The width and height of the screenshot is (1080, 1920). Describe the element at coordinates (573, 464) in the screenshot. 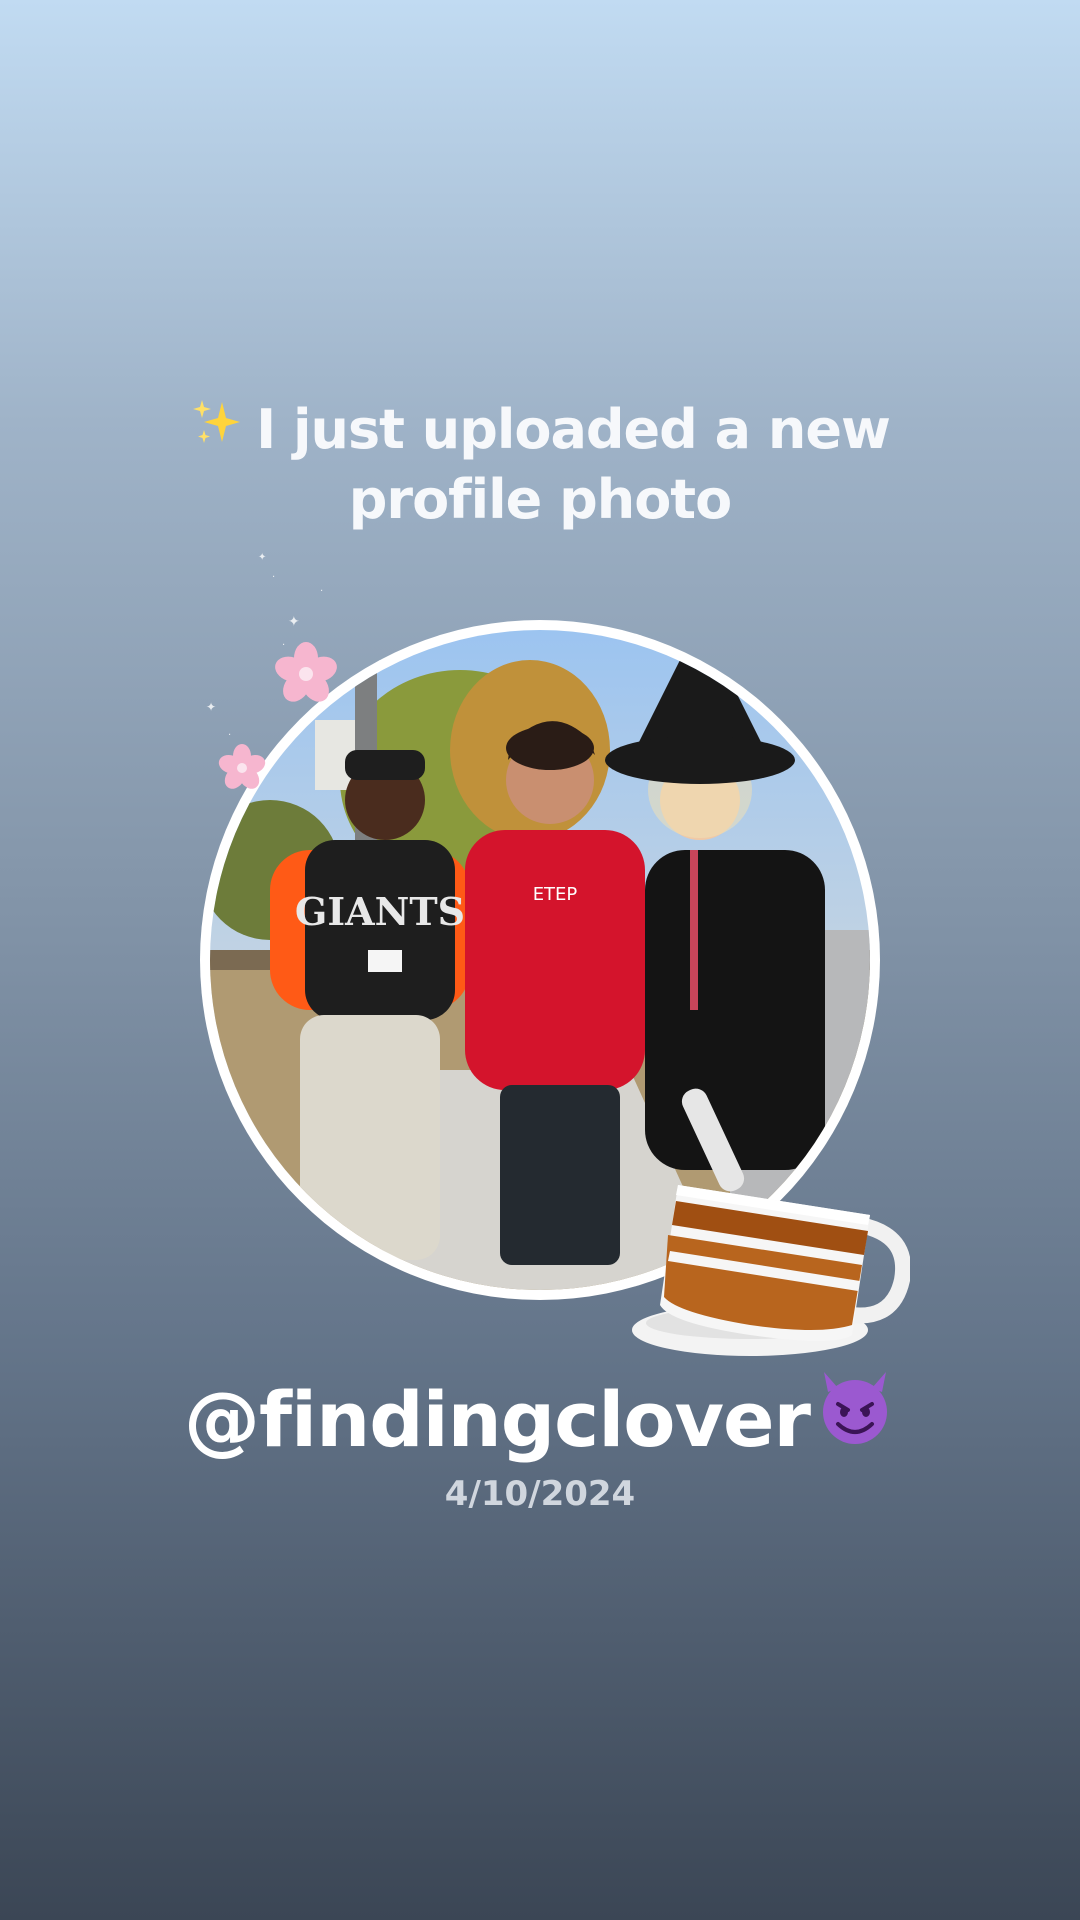

I see `headline-caption: I just uploaded a new profile photo` at that location.